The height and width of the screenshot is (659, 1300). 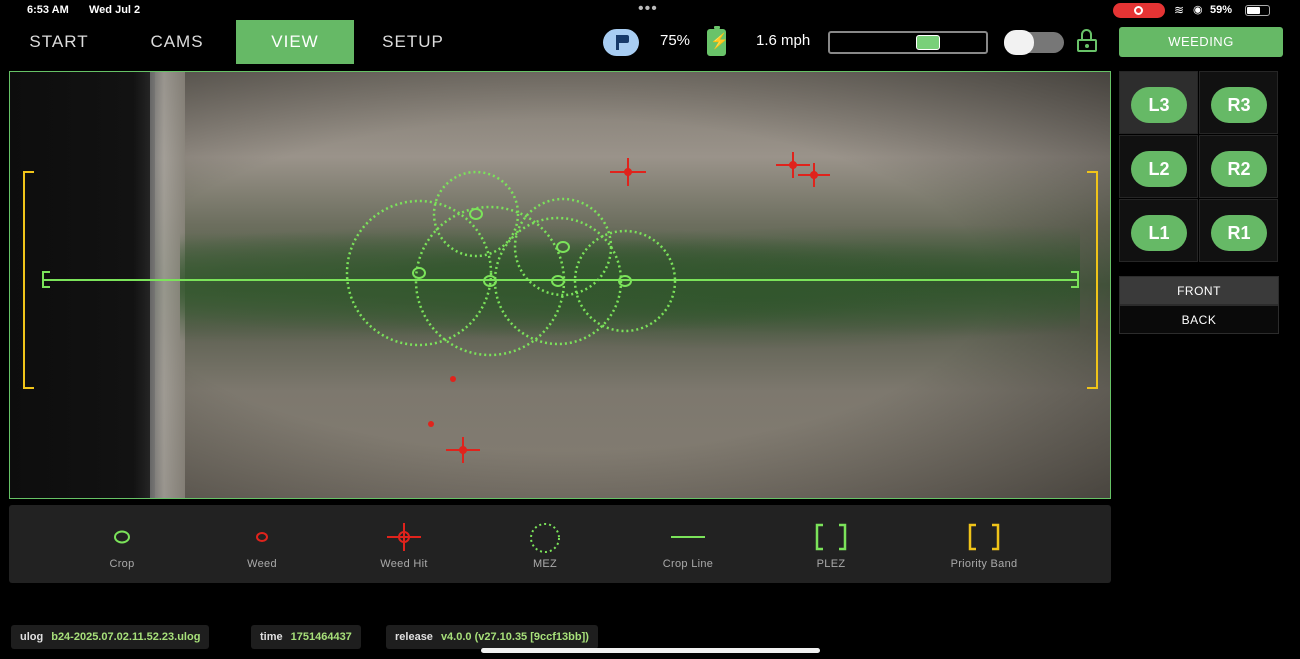 I want to click on time-key: time, so click(x=271, y=637).